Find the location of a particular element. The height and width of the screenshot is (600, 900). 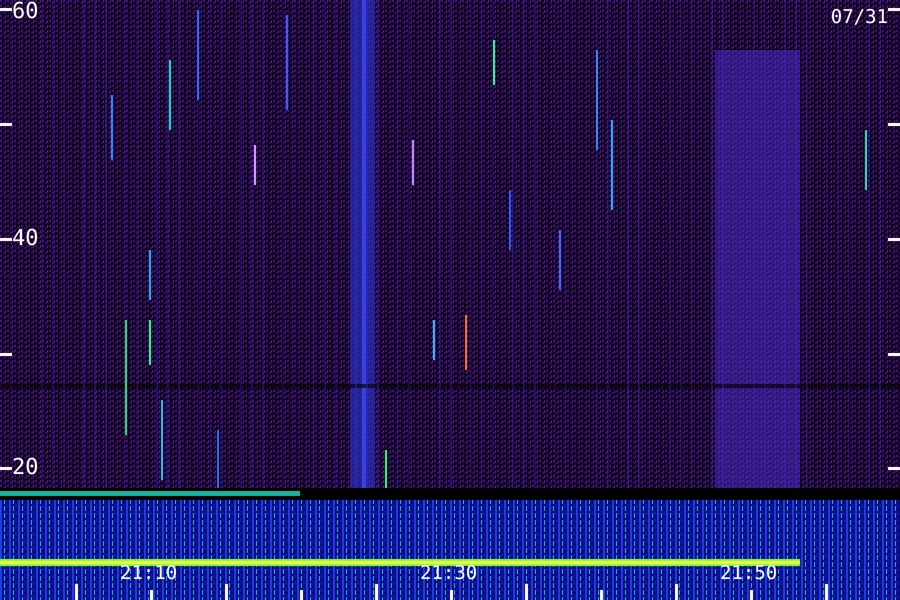

axis-label: 20 is located at coordinates (25, 468).